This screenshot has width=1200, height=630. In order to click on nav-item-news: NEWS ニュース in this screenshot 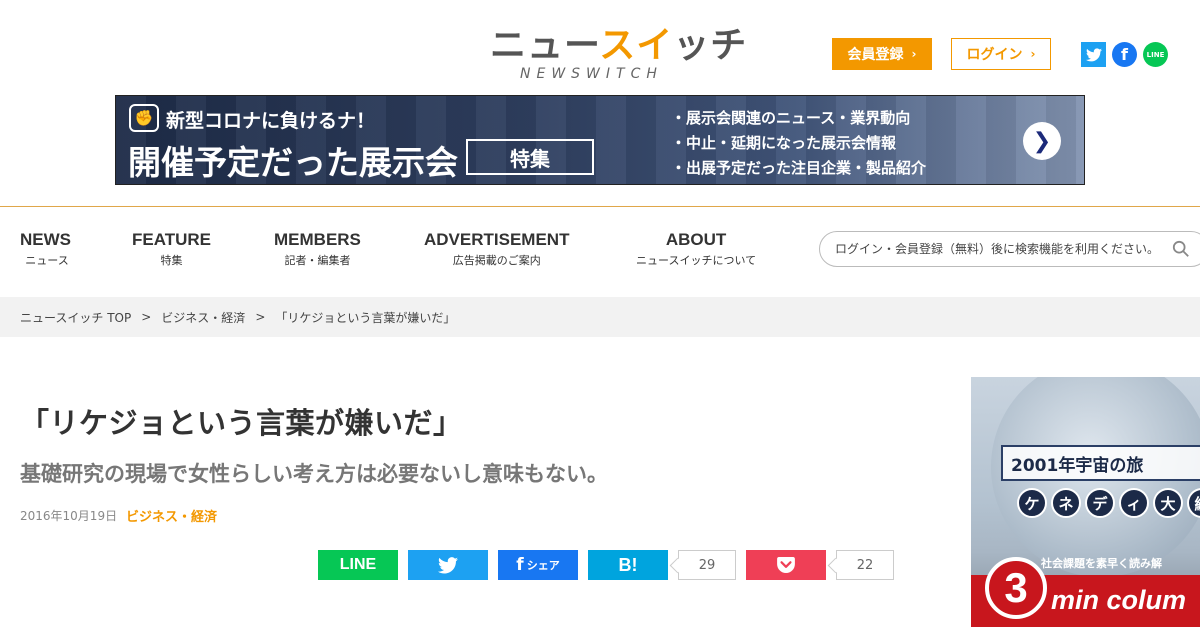, I will do `click(47, 250)`.